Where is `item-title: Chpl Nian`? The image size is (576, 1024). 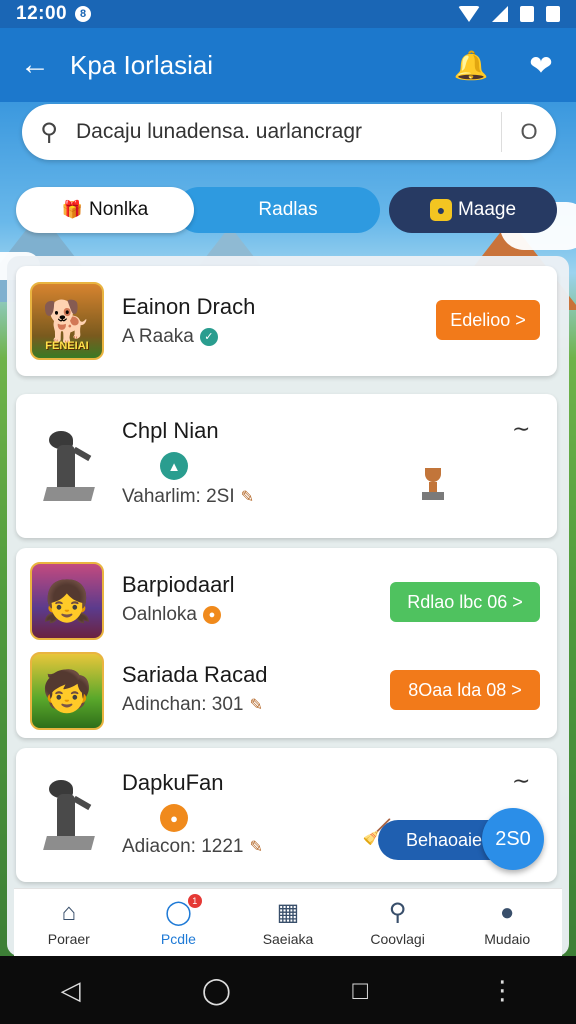
item-title: Chpl Nian is located at coordinates (170, 430).